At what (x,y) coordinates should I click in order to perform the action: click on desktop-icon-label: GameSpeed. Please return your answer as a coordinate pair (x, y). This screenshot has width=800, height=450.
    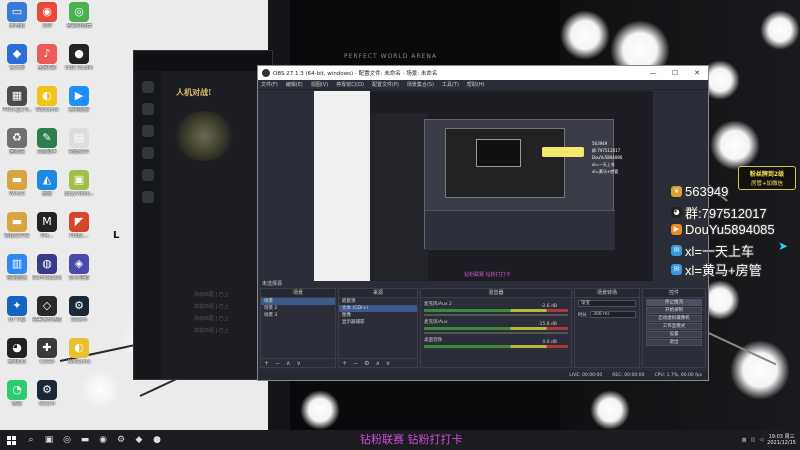
    Looking at the image, I should click on (47, 278).